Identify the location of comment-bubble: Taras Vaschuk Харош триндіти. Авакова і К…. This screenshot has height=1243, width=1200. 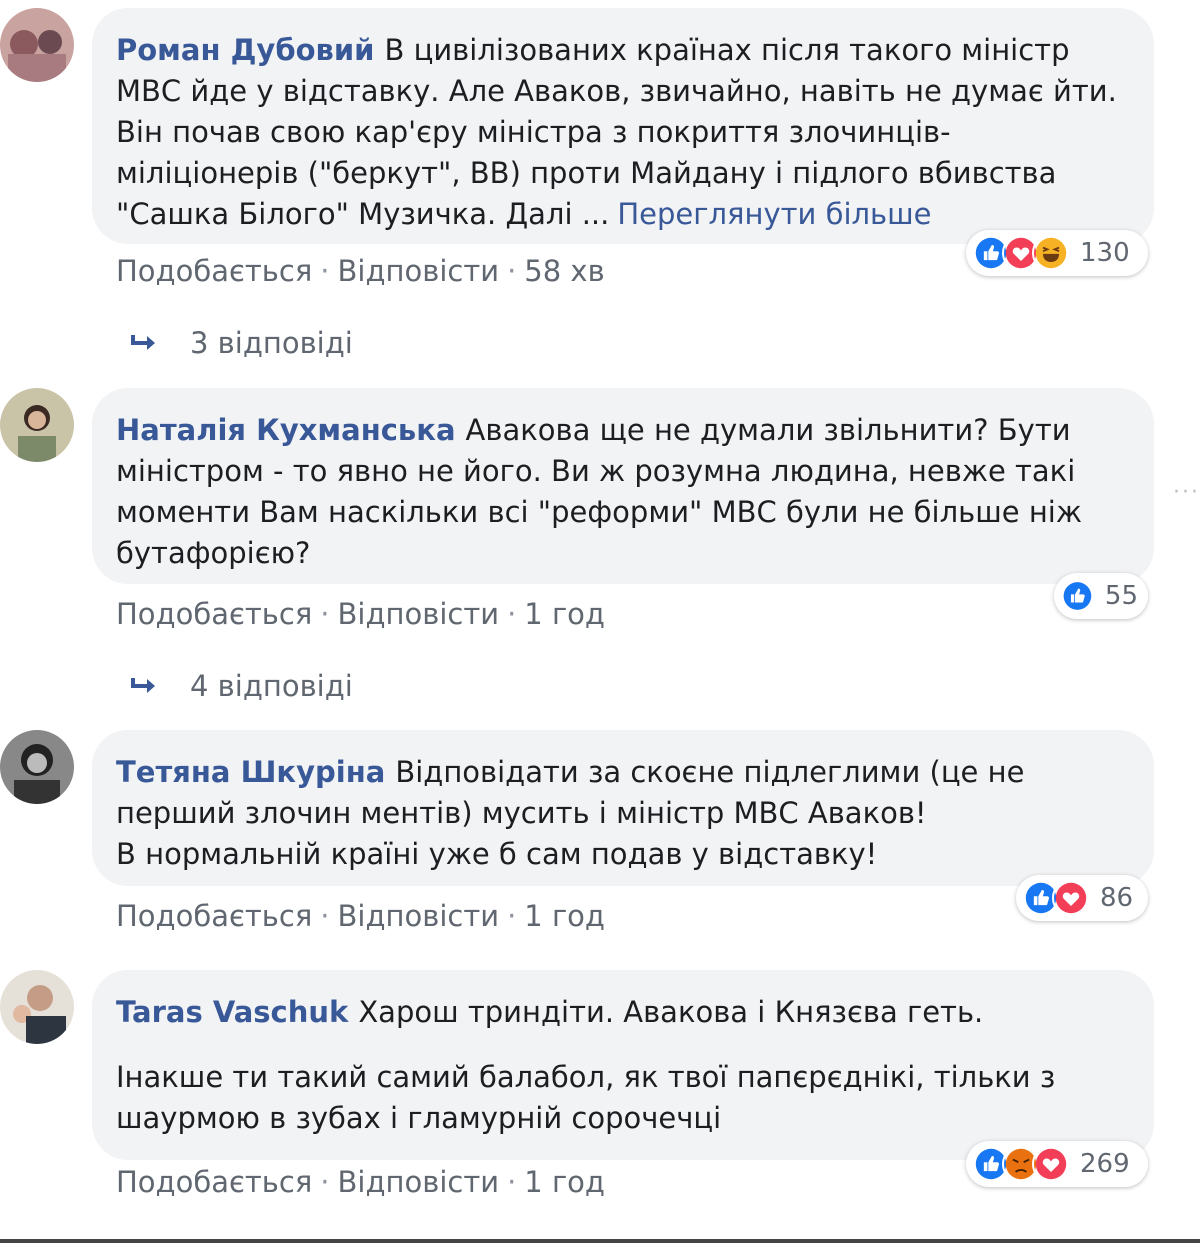
(623, 1065).